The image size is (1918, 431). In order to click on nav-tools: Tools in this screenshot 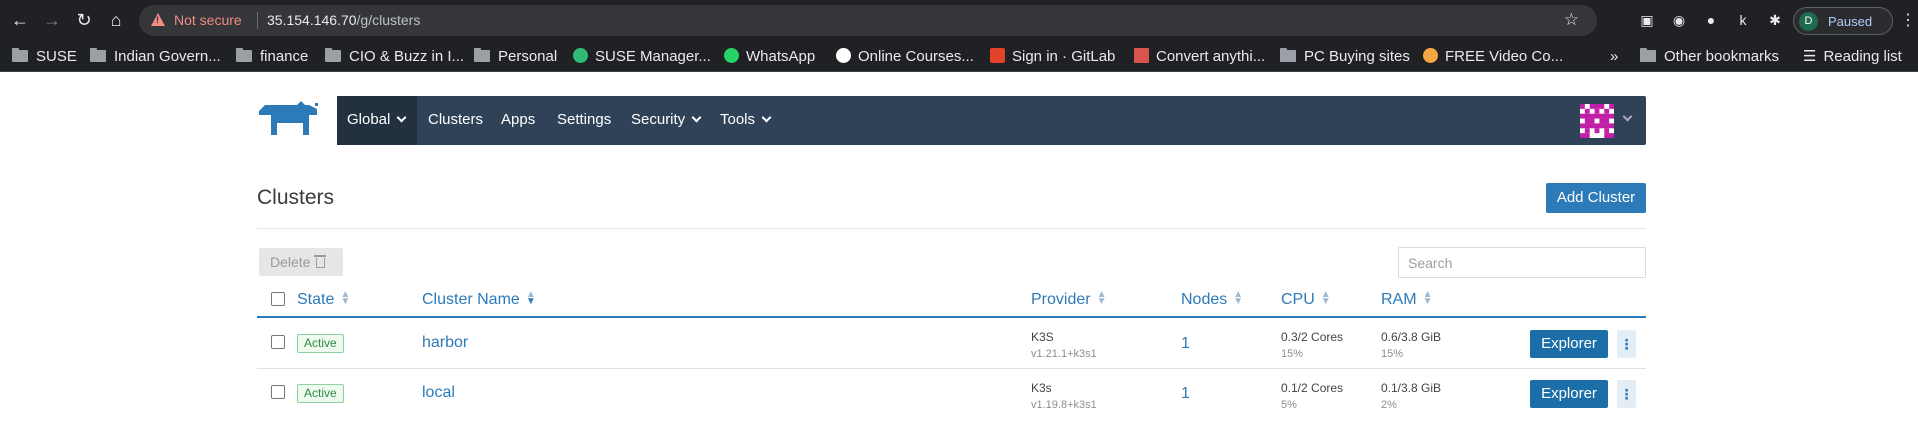, I will do `click(746, 119)`.